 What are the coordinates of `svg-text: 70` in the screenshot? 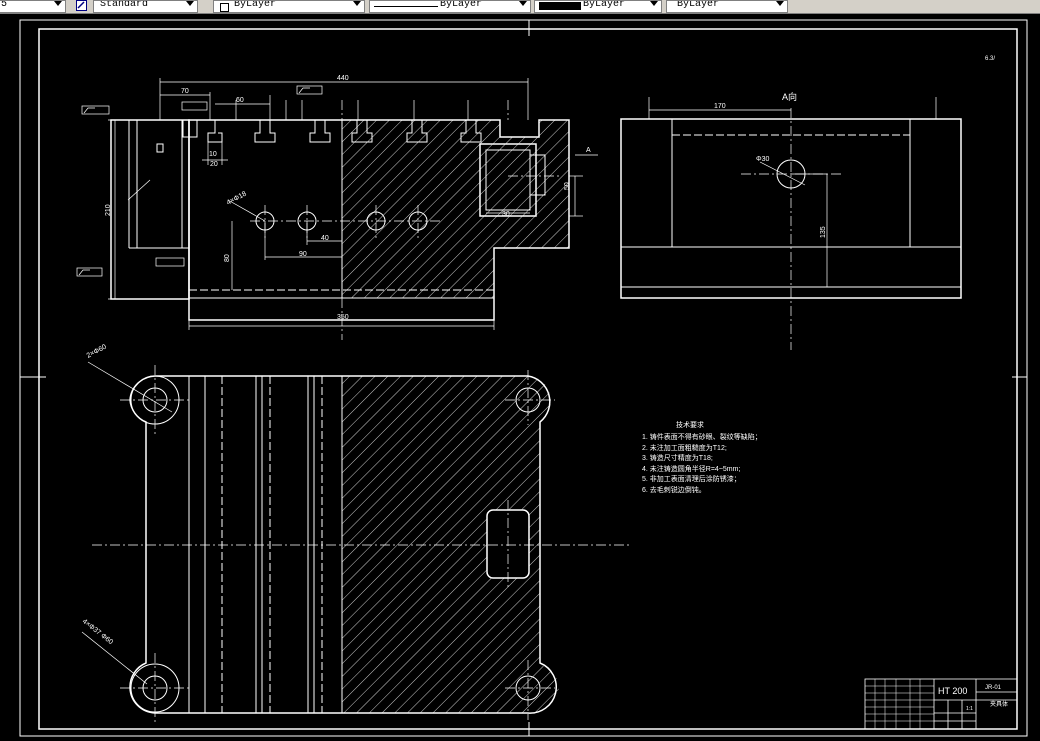 It's located at (185, 91).